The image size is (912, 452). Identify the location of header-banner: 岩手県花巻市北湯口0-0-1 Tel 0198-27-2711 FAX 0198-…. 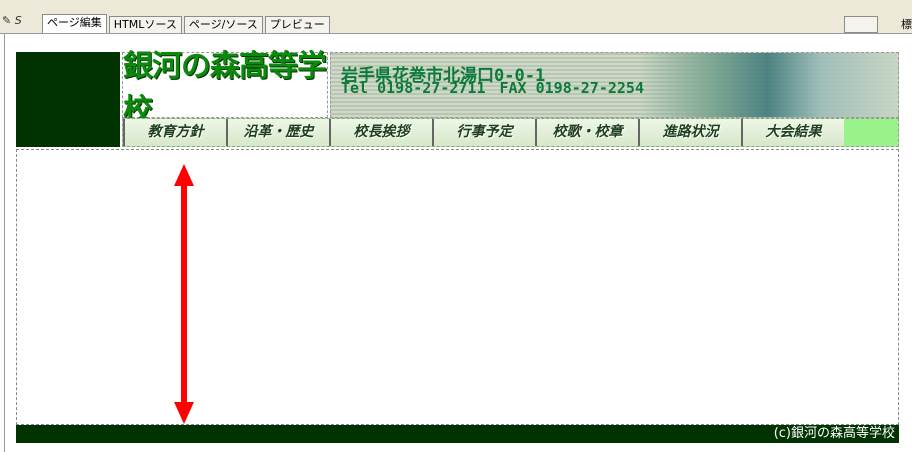
(614, 85).